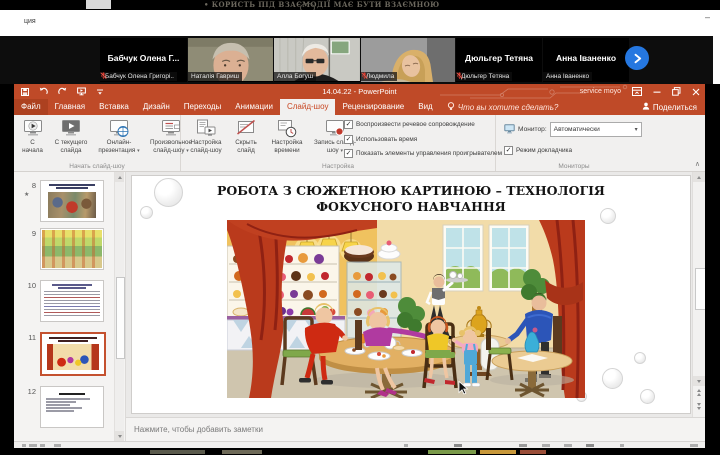 The image size is (720, 455). Describe the element at coordinates (538, 150) in the screenshot. I see `checkbox-option: ✓ Режим докладчика` at that location.